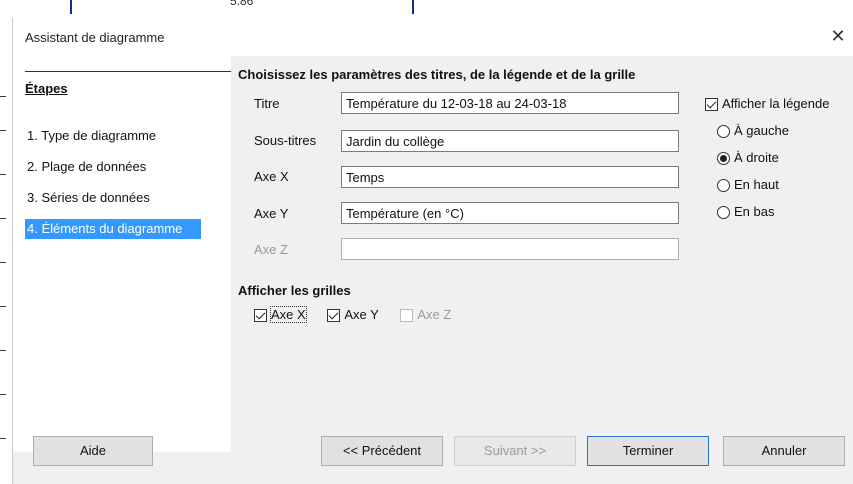 The image size is (853, 484). What do you see at coordinates (756, 184) in the screenshot?
I see `legend-top-label: En haut` at bounding box center [756, 184].